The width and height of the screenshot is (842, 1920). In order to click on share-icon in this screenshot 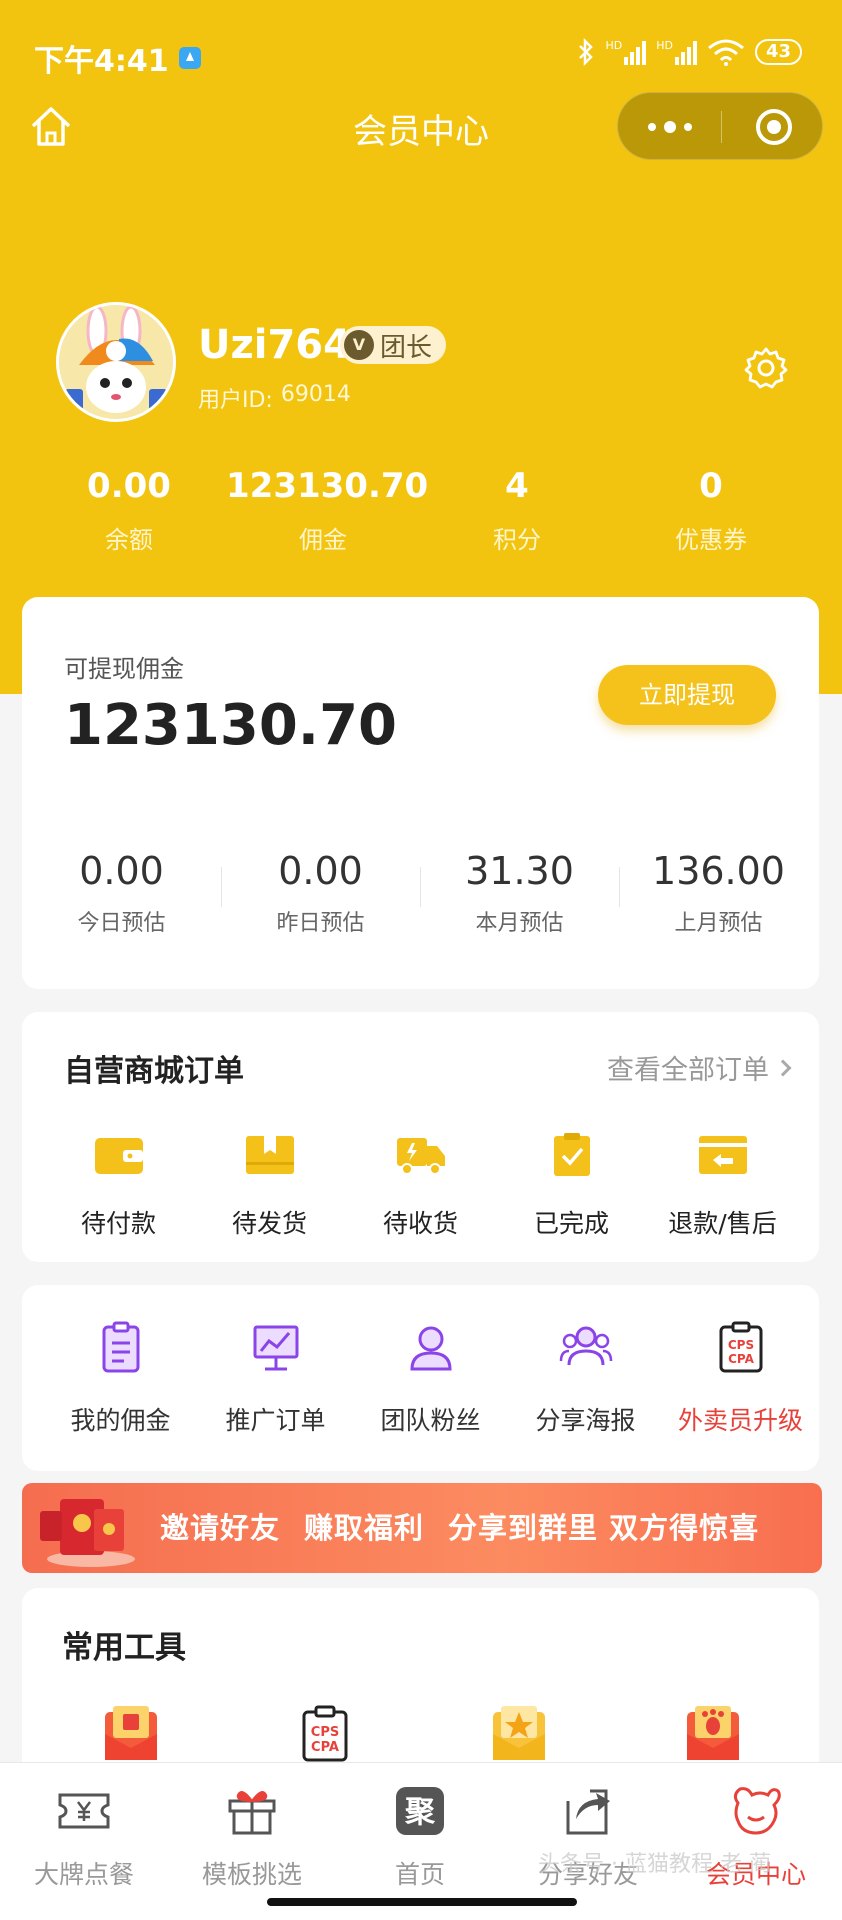, I will do `click(588, 1812)`.